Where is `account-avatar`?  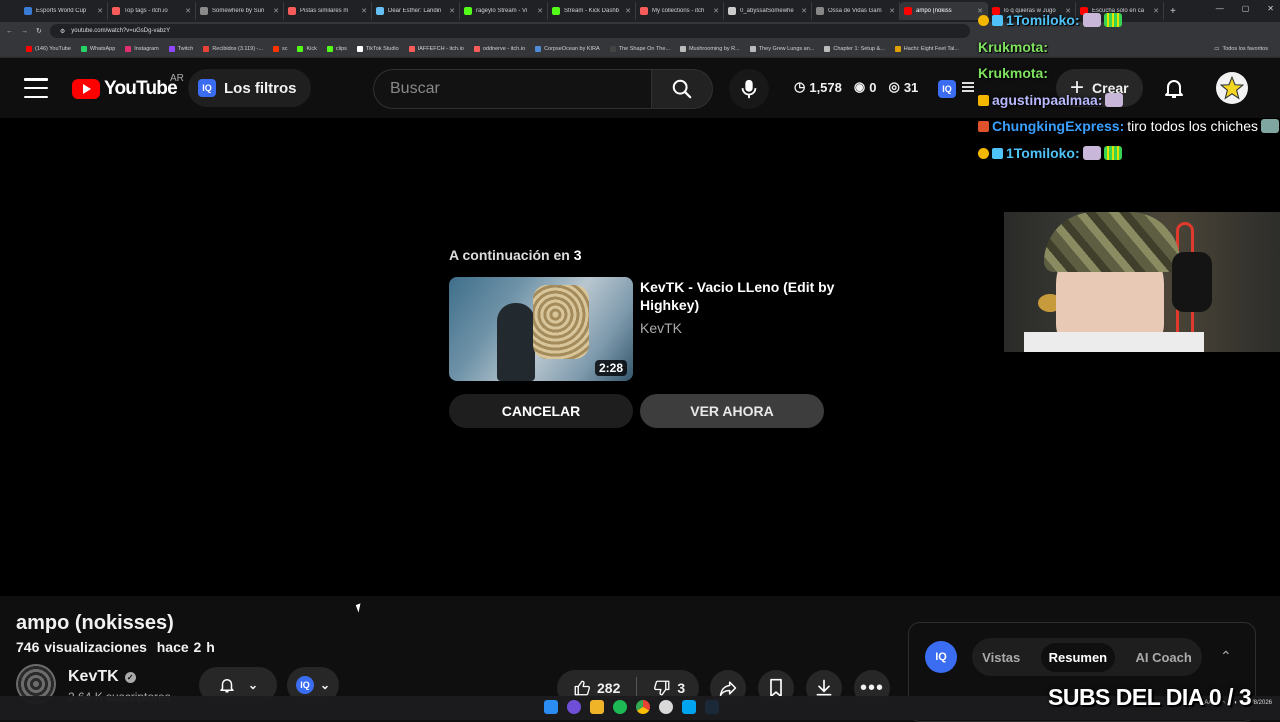 account-avatar is located at coordinates (1232, 88).